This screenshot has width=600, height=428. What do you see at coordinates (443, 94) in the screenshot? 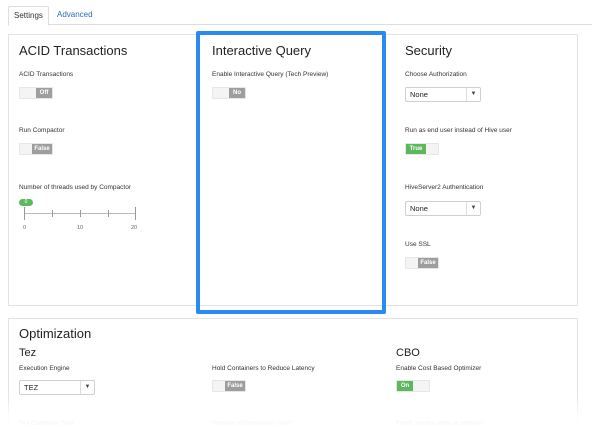
I see `authorization-select: None ▼` at bounding box center [443, 94].